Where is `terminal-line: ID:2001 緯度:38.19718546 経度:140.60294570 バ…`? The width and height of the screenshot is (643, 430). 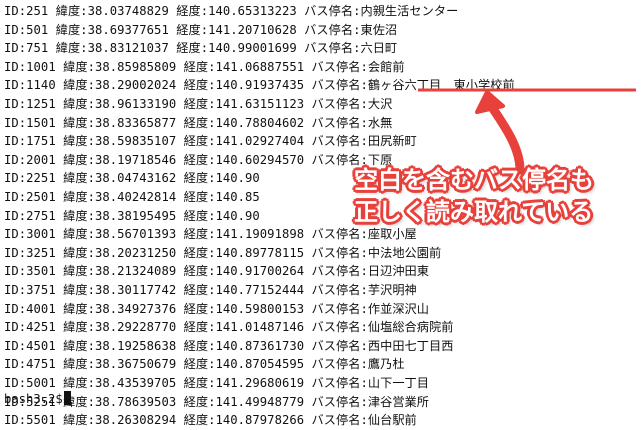
terminal-line: ID:2001 緯度:38.19718546 経度:140.60294570 バ… is located at coordinates (198, 159).